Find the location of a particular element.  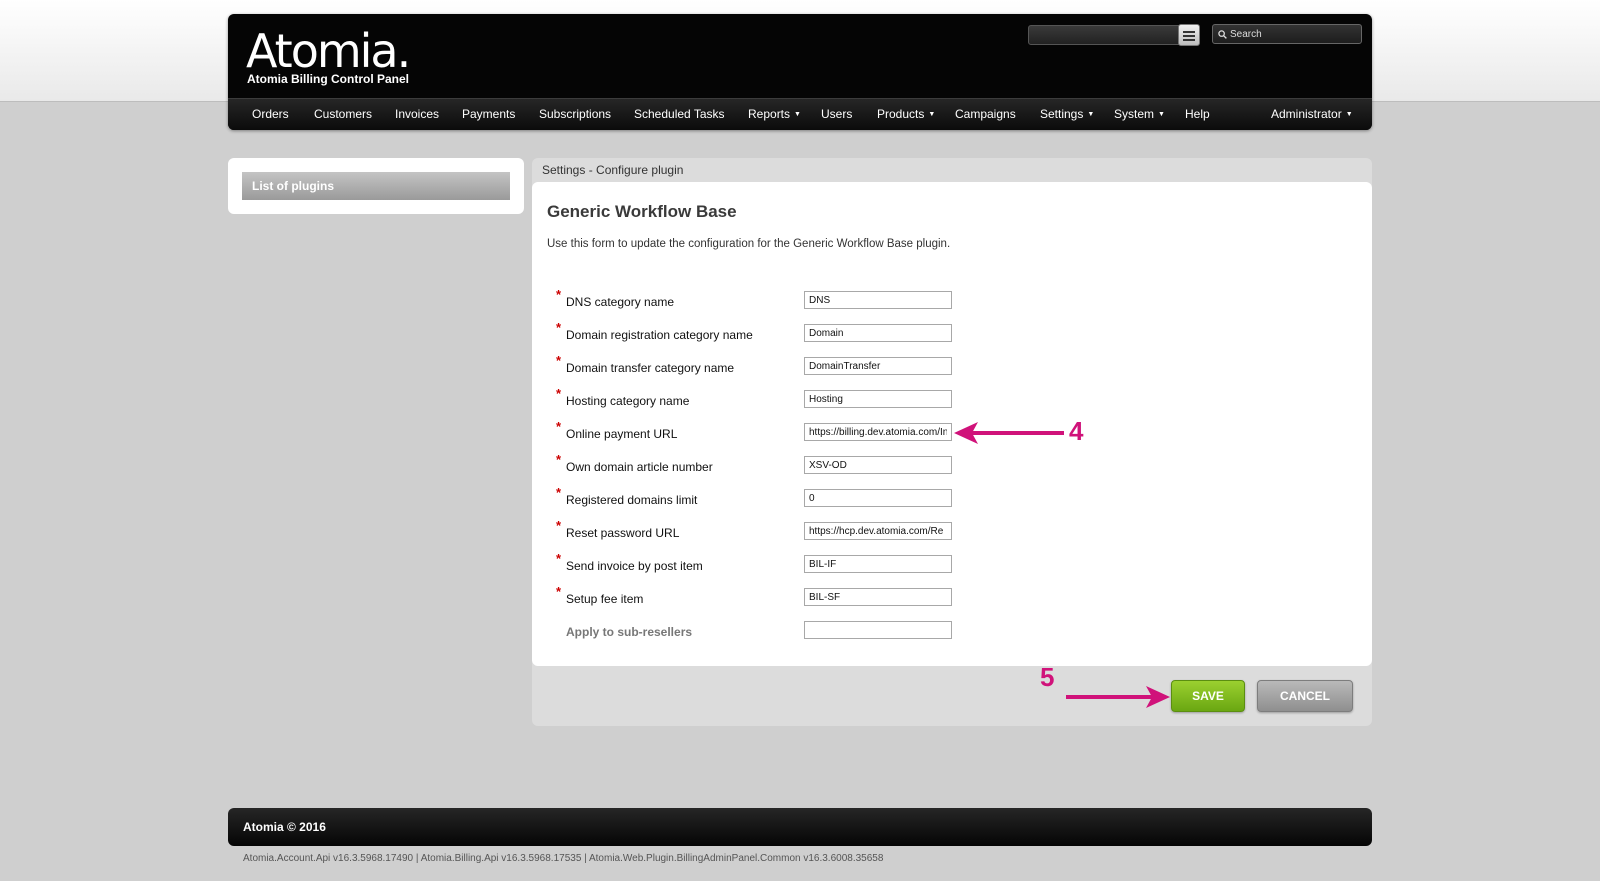

nav-customers: Customers is located at coordinates (343, 115).